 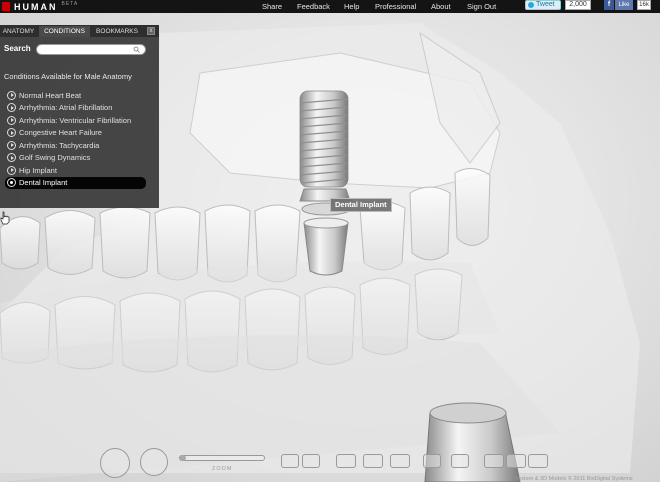 What do you see at coordinates (66, 108) in the screenshot?
I see `condition-label: Arrhythmia: Atrial Fibrillation` at bounding box center [66, 108].